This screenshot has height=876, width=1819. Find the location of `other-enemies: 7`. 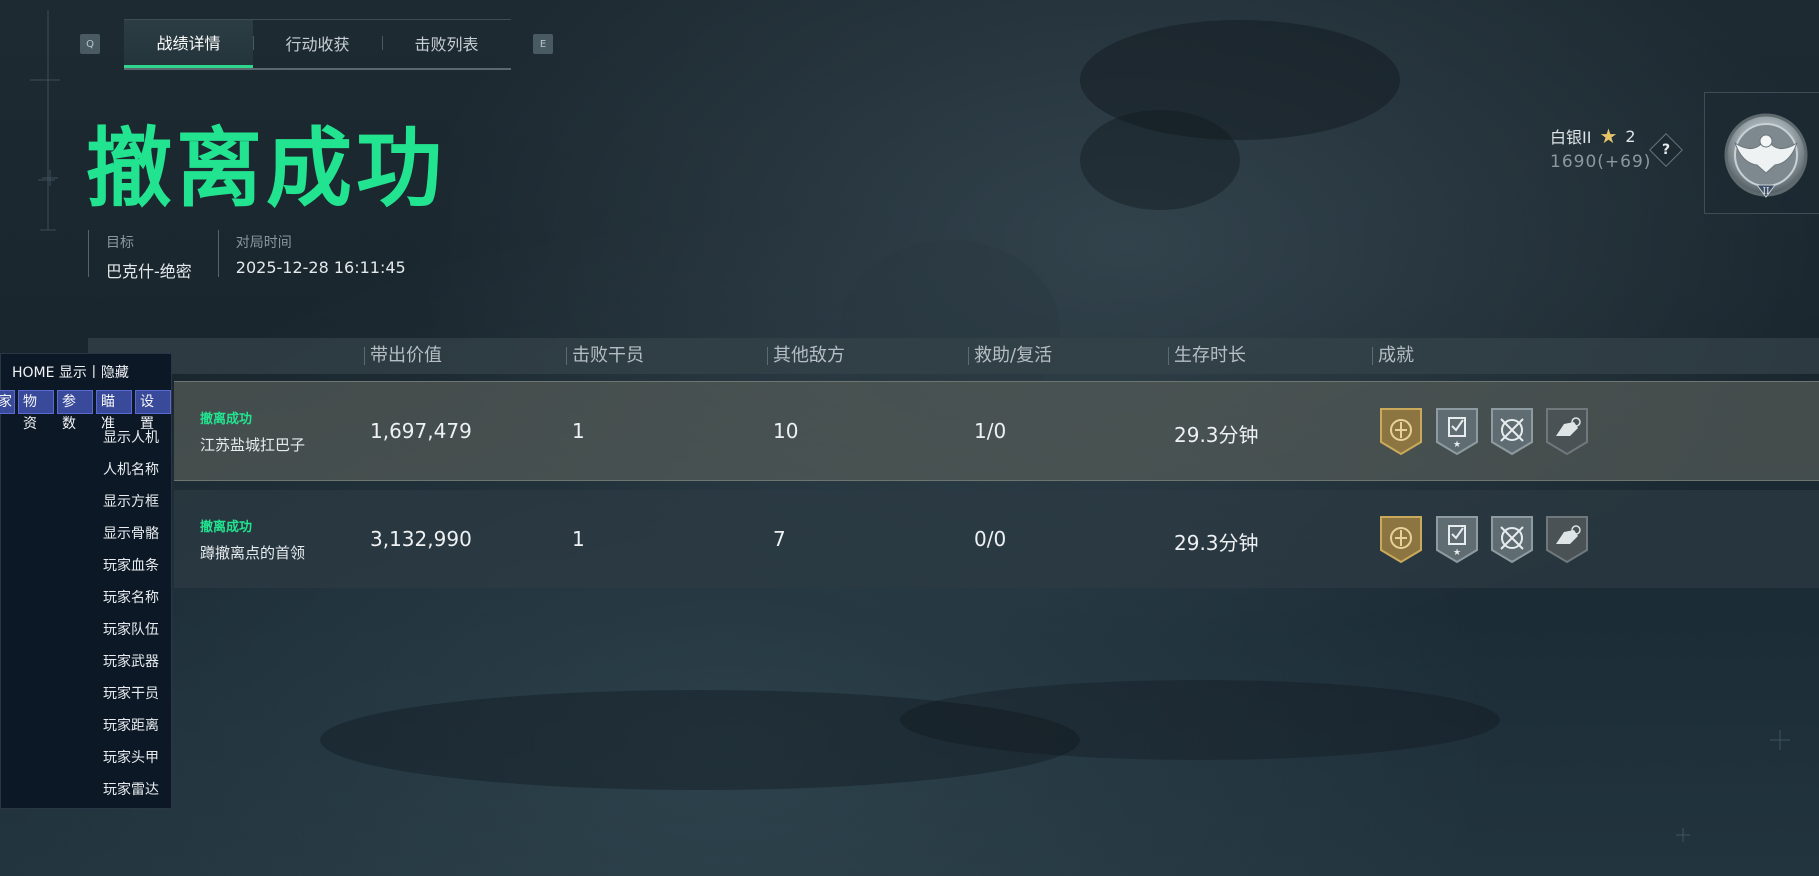

other-enemies: 7 is located at coordinates (779, 539).